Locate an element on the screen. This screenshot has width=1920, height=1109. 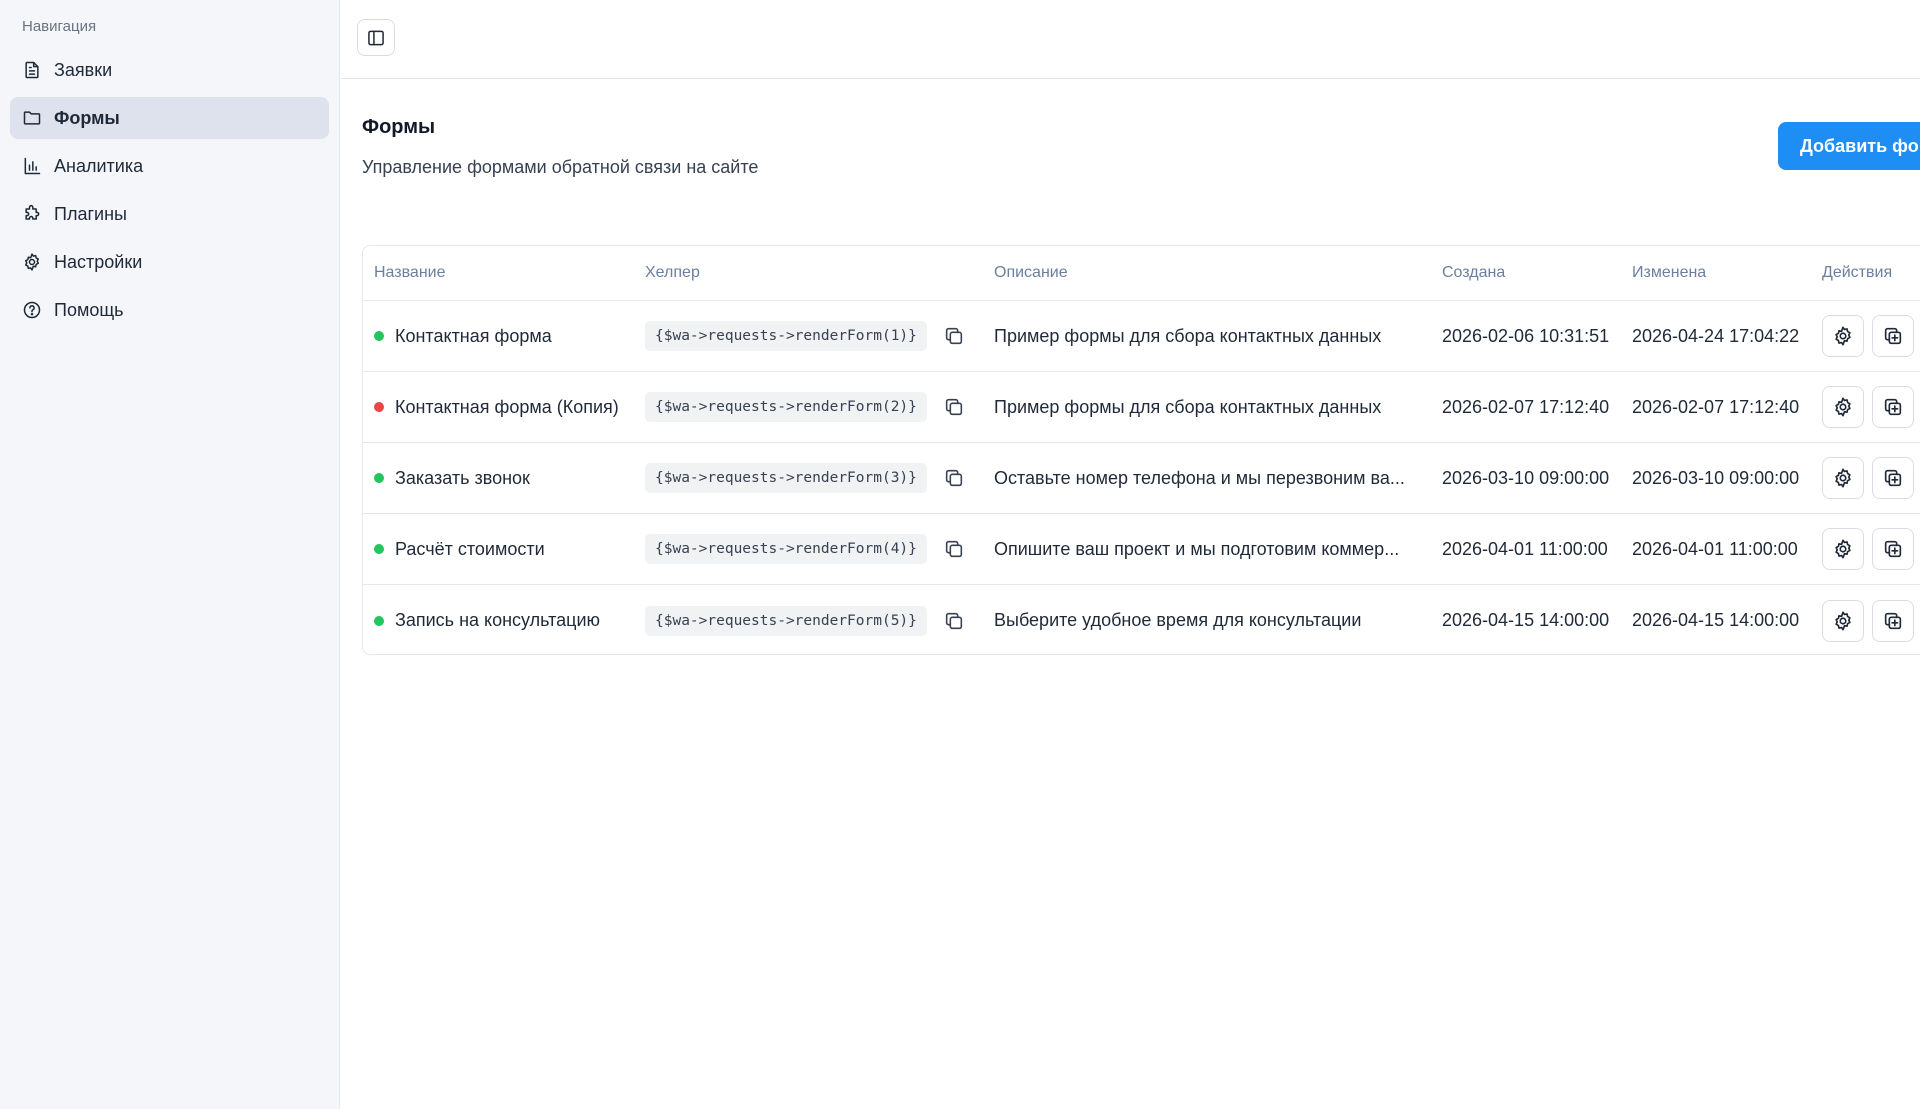
cell-created: 2026-04-01 11:00:00 is located at coordinates (1525, 548).